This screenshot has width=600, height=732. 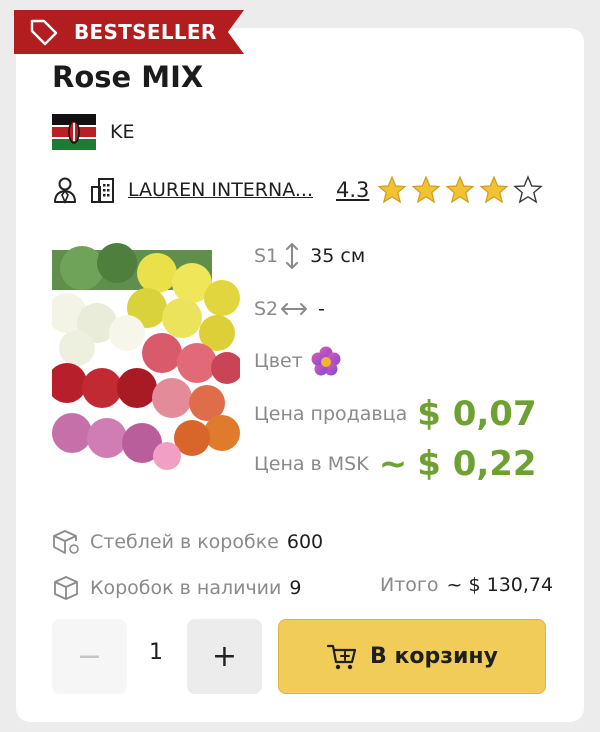 I want to click on bestseller-badge: BESTSELLER, so click(x=129, y=32).